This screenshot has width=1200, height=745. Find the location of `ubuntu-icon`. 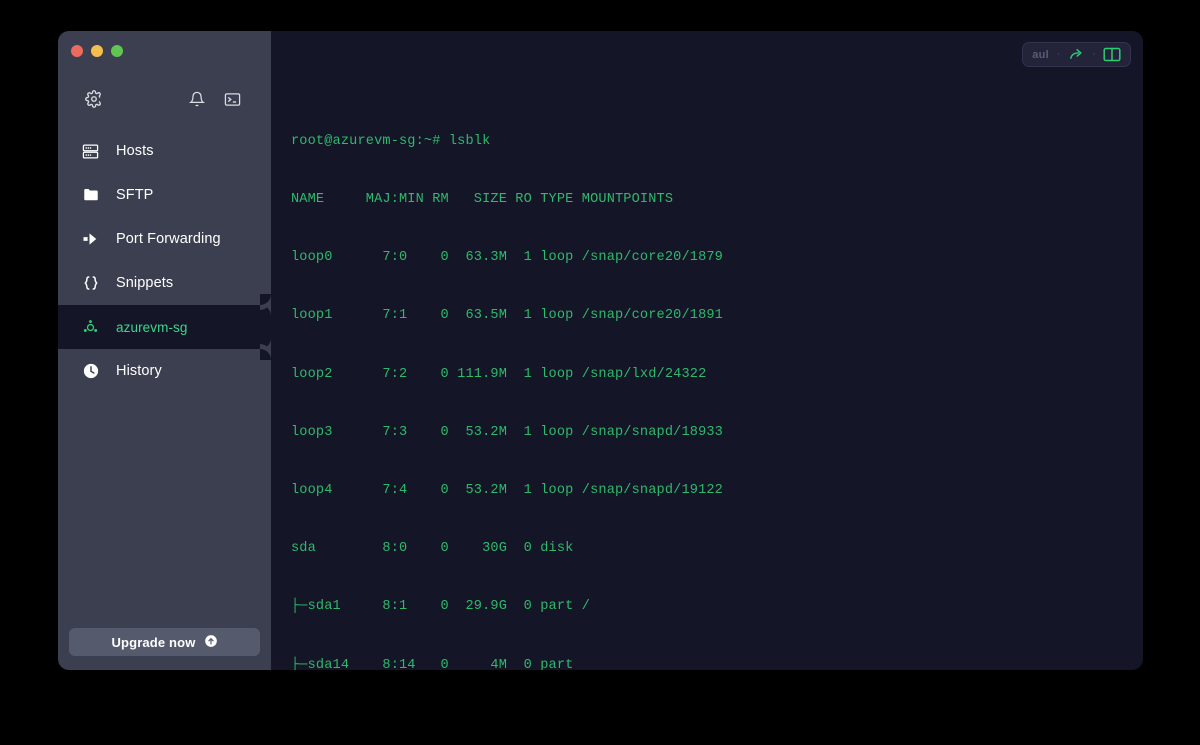

ubuntu-icon is located at coordinates (90, 327).